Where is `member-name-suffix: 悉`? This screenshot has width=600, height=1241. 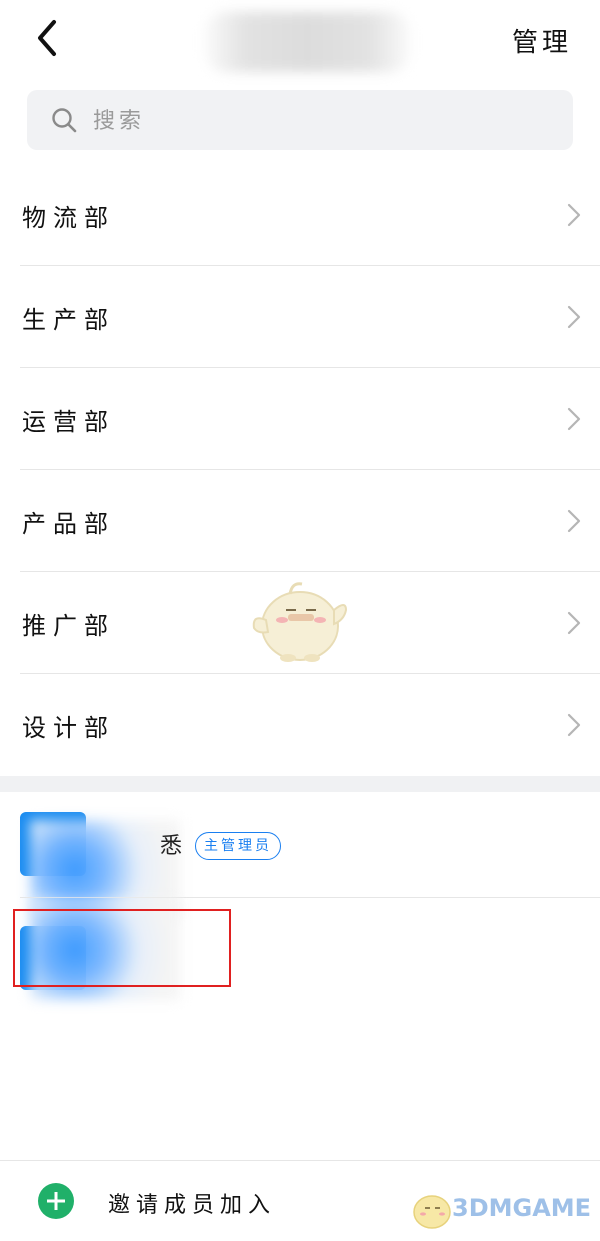
member-name-suffix: 悉 is located at coordinates (171, 846).